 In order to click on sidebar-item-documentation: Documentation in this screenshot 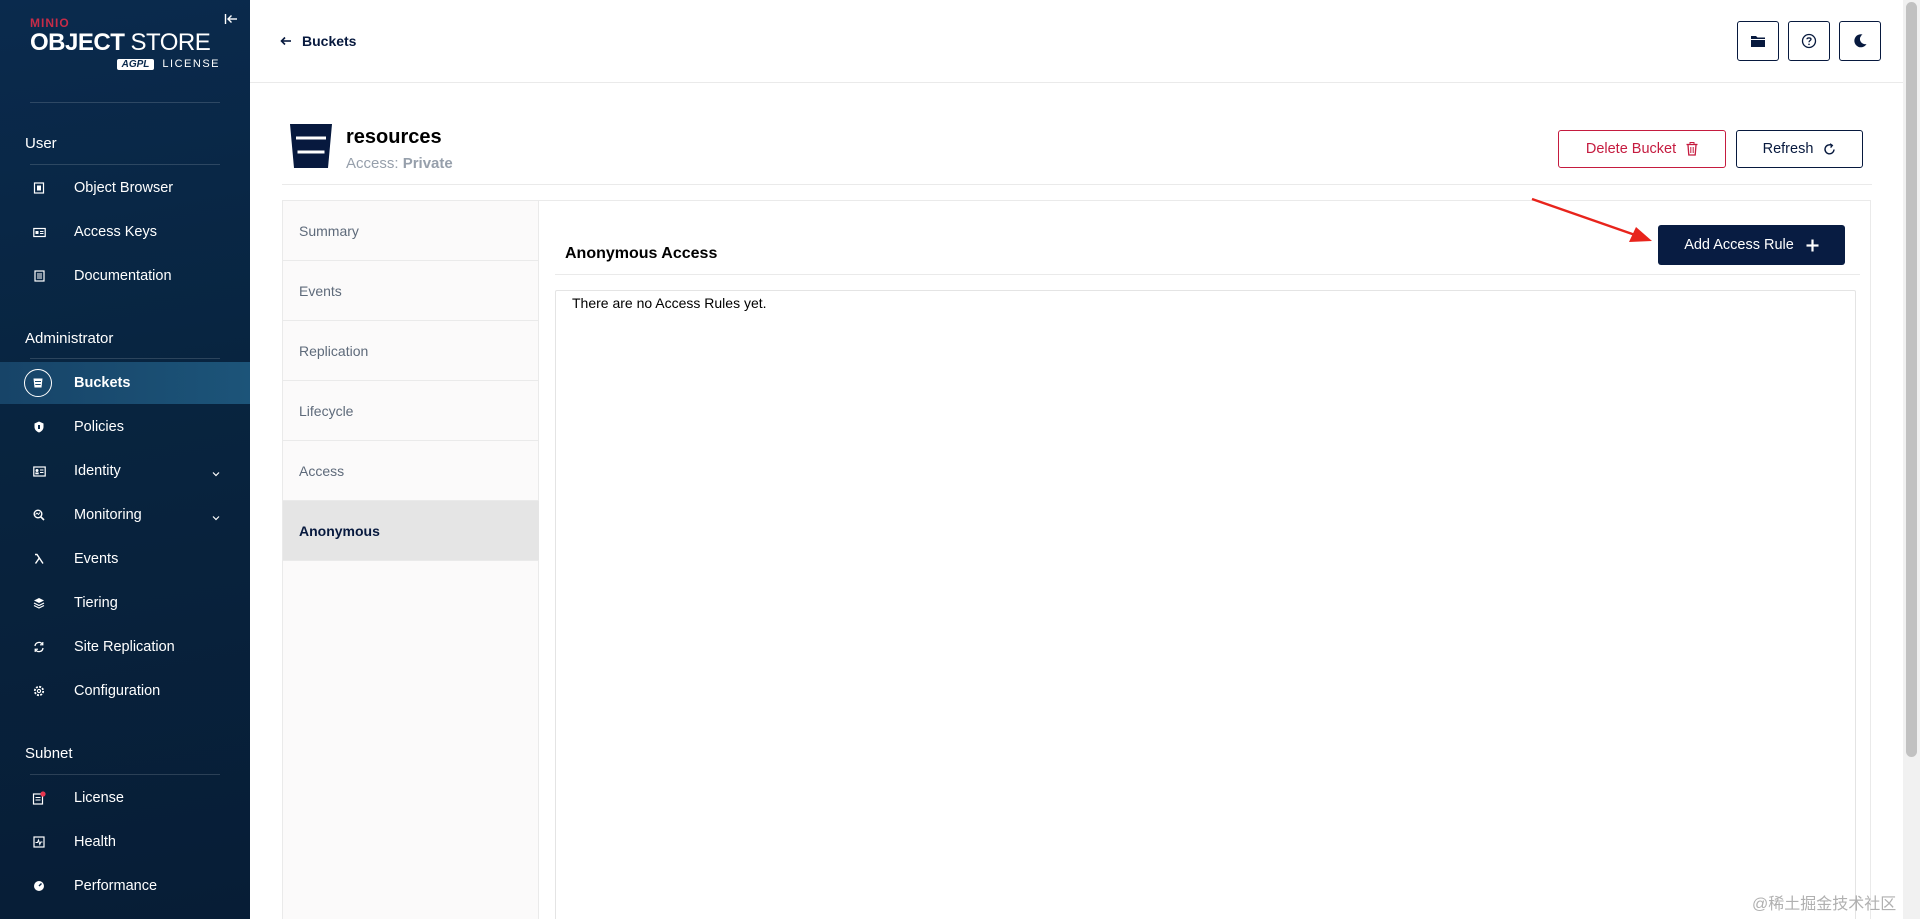, I will do `click(125, 276)`.